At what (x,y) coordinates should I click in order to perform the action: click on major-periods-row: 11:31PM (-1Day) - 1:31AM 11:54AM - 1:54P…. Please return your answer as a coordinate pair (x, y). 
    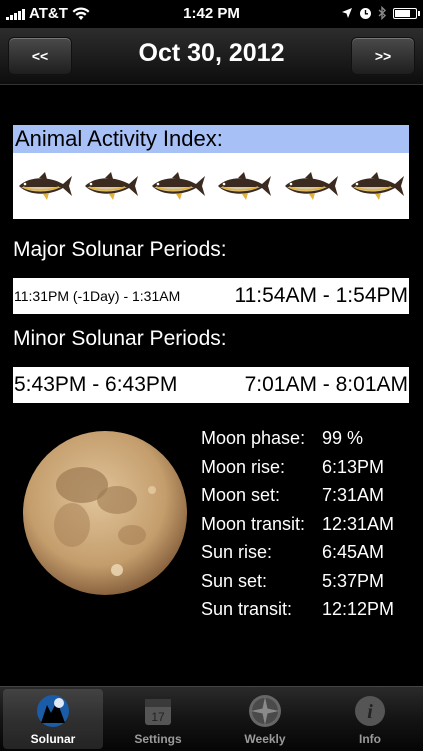
    Looking at the image, I should click on (211, 296).